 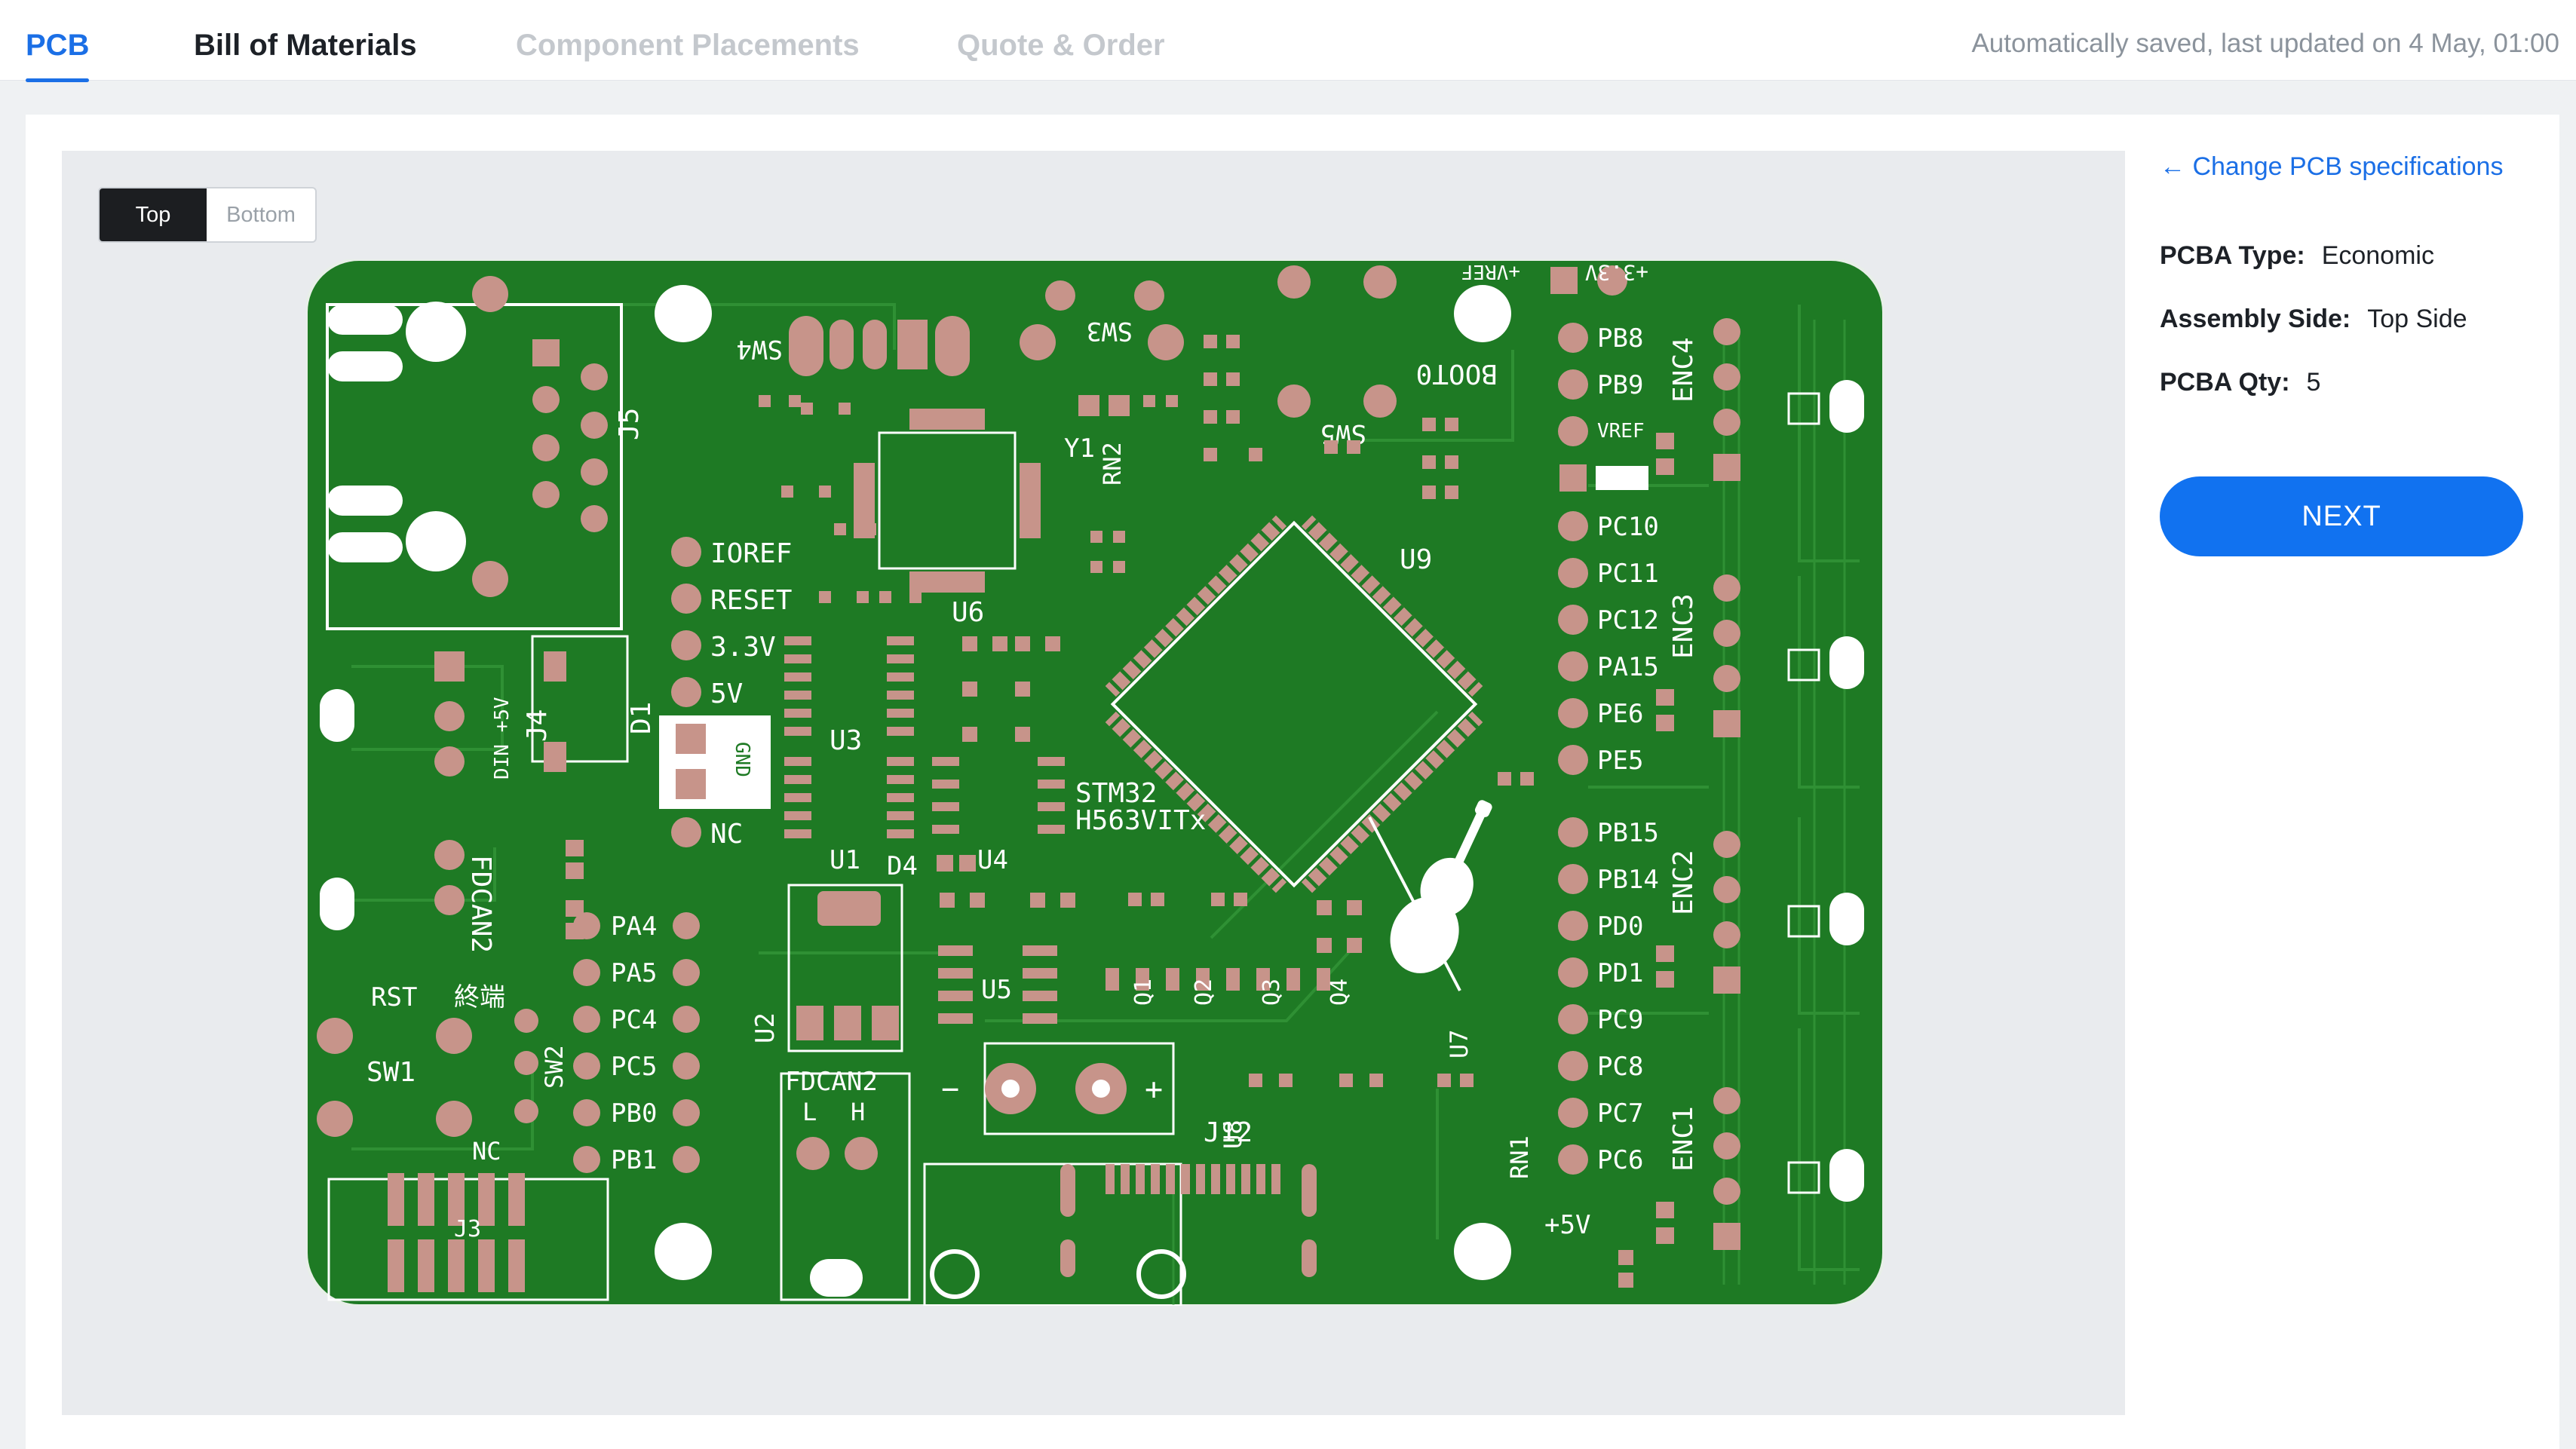 I want to click on label-rst: RST, so click(x=394, y=997).